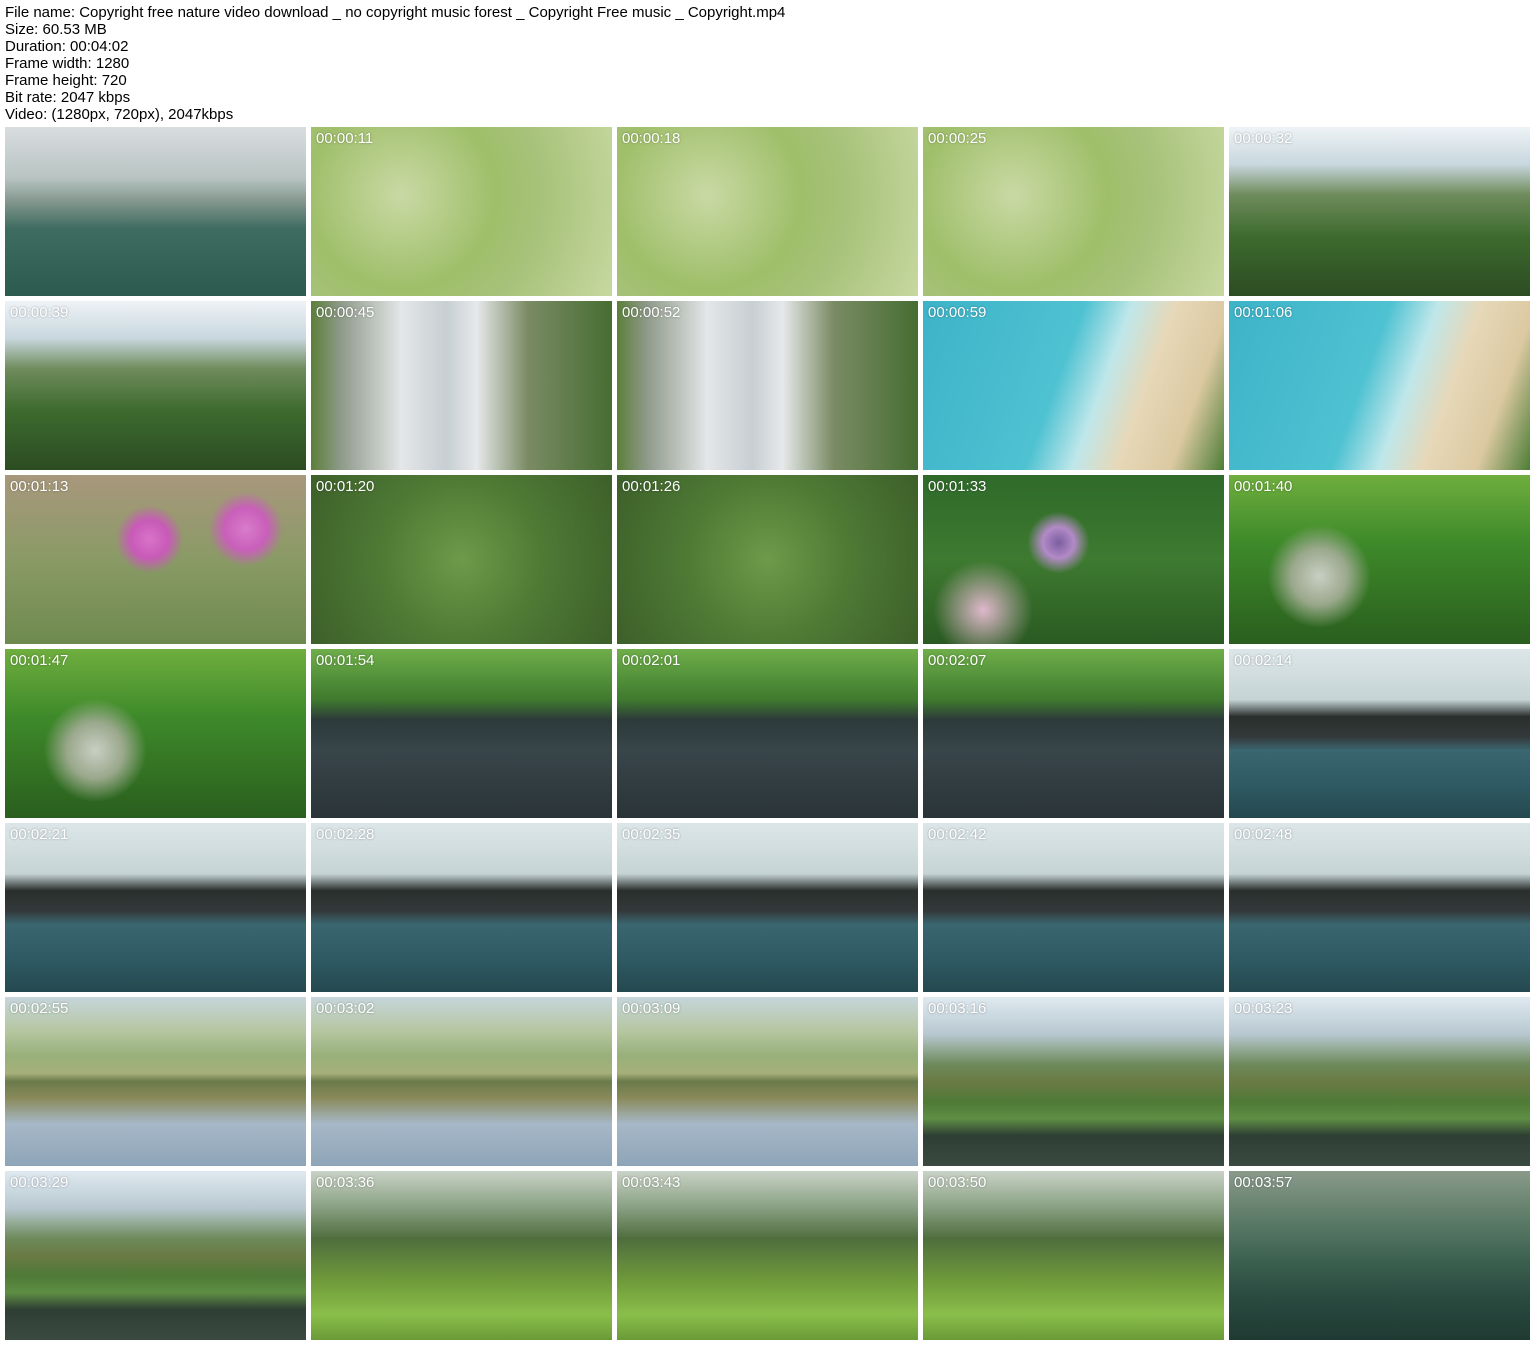 The width and height of the screenshot is (1536, 1345). Describe the element at coordinates (1263, 660) in the screenshot. I see `thumbnail-timestamp: 00:02:14` at that location.